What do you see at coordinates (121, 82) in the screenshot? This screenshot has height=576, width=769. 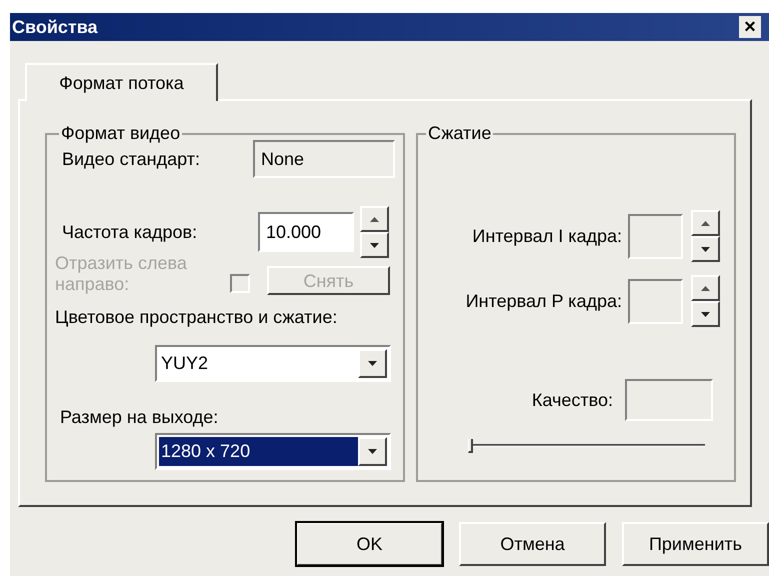 I see `tab: Формат потока` at bounding box center [121, 82].